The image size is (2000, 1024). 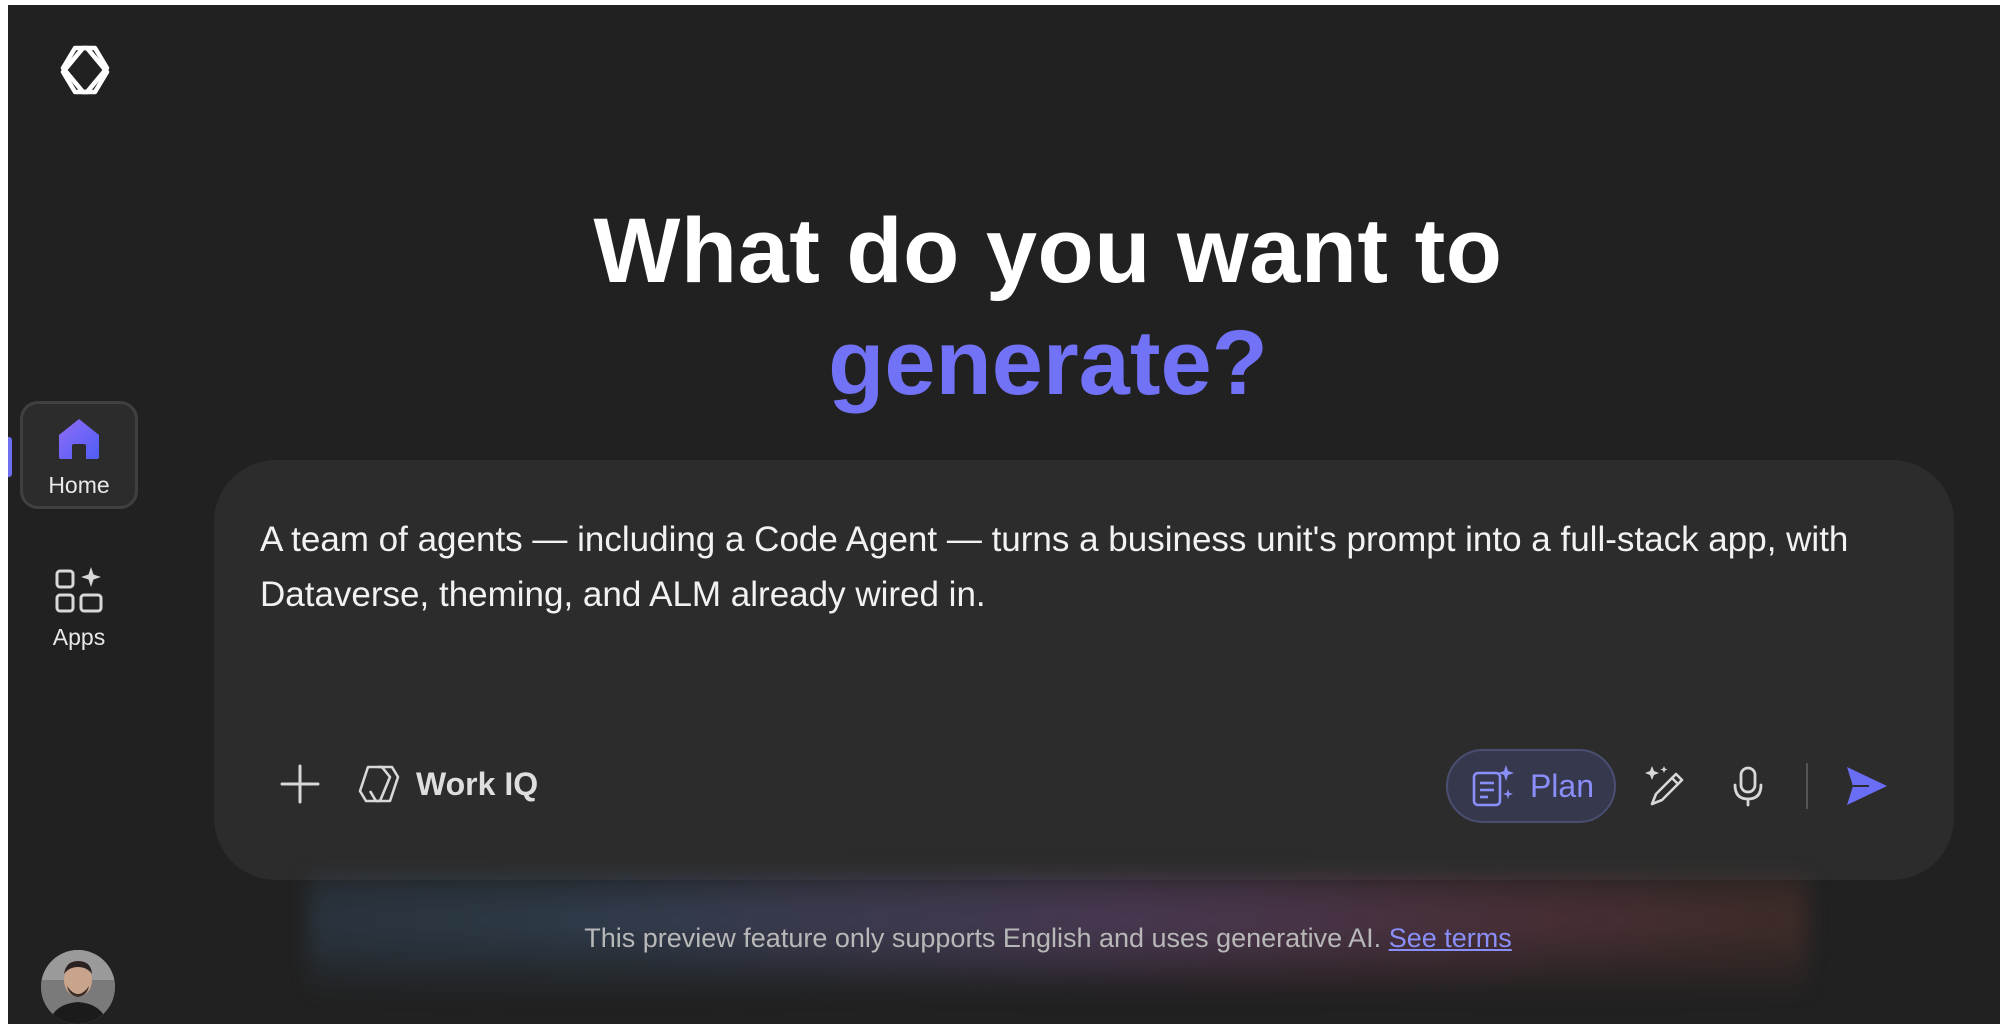 I want to click on magic-pen-icon, so click(x=1664, y=786).